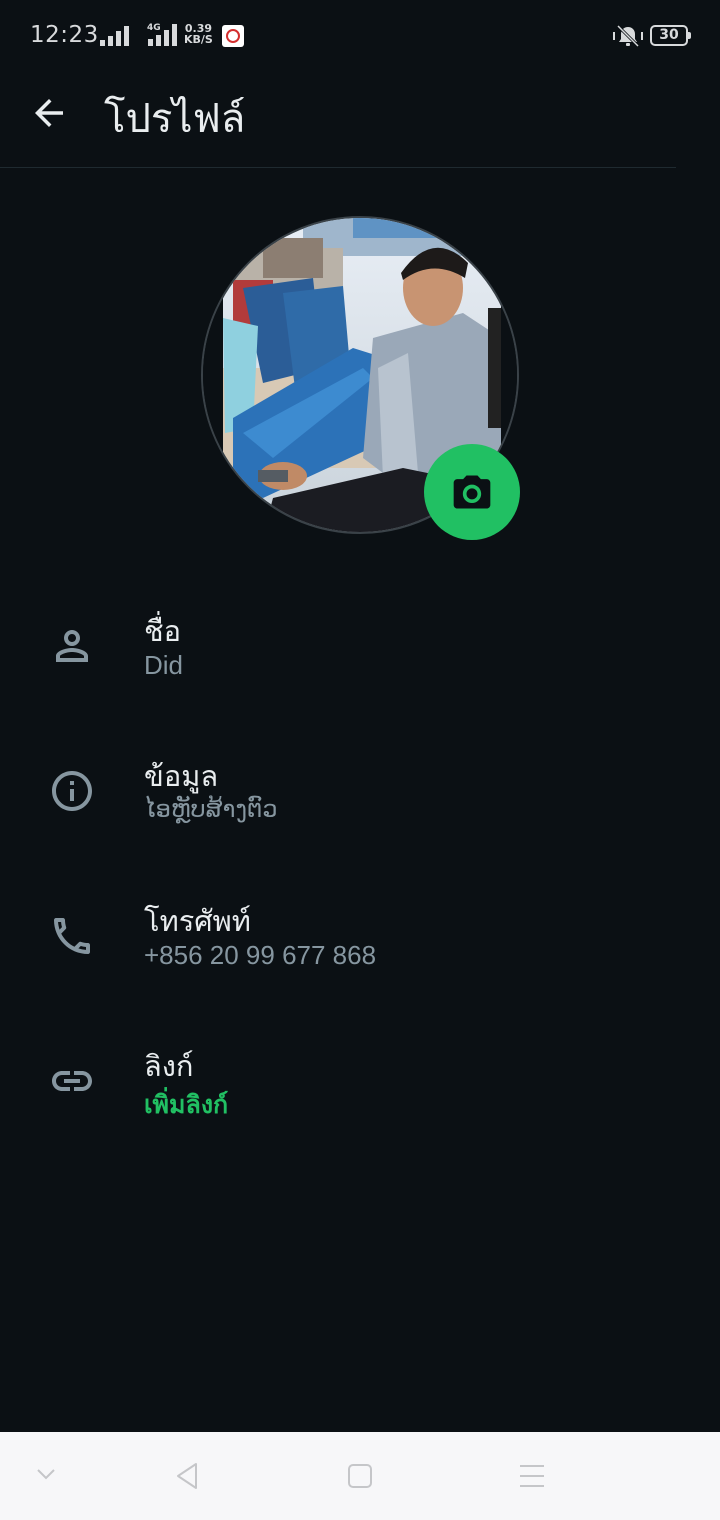 This screenshot has width=720, height=1520. I want to click on chevron-down-icon, so click(46, 1474).